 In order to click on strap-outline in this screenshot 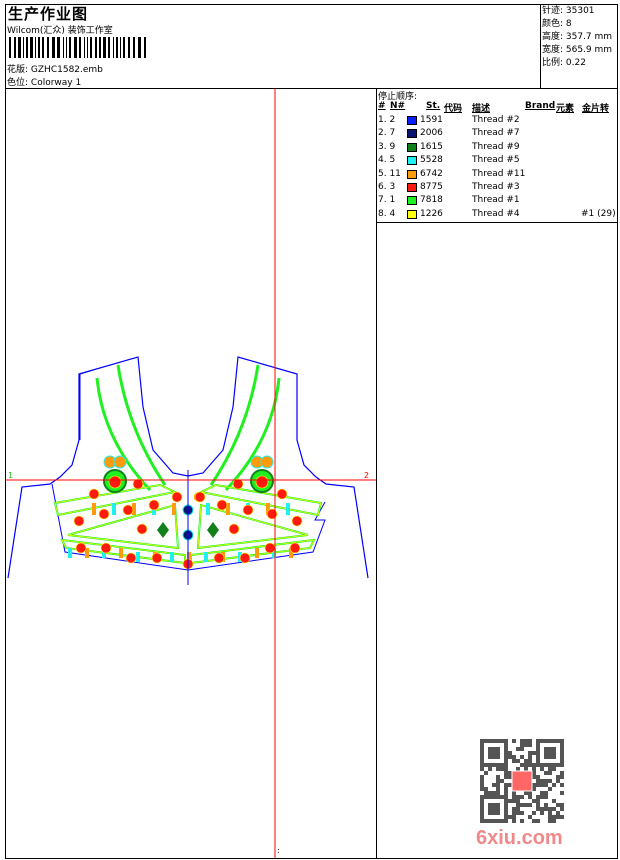, I will do `click(86, 404)`.